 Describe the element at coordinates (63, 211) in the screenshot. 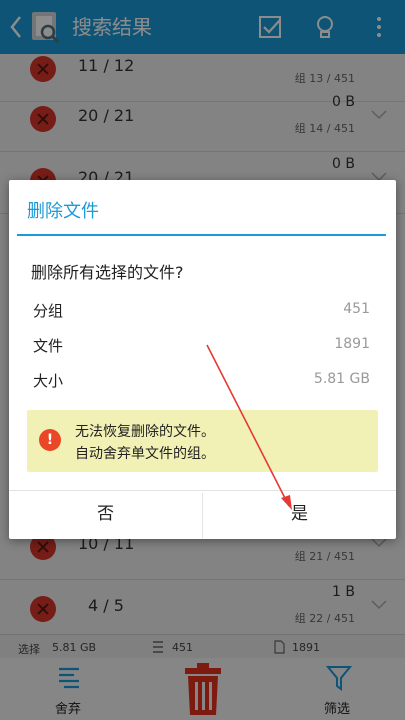

I see `dialog-title: 删除文件` at that location.